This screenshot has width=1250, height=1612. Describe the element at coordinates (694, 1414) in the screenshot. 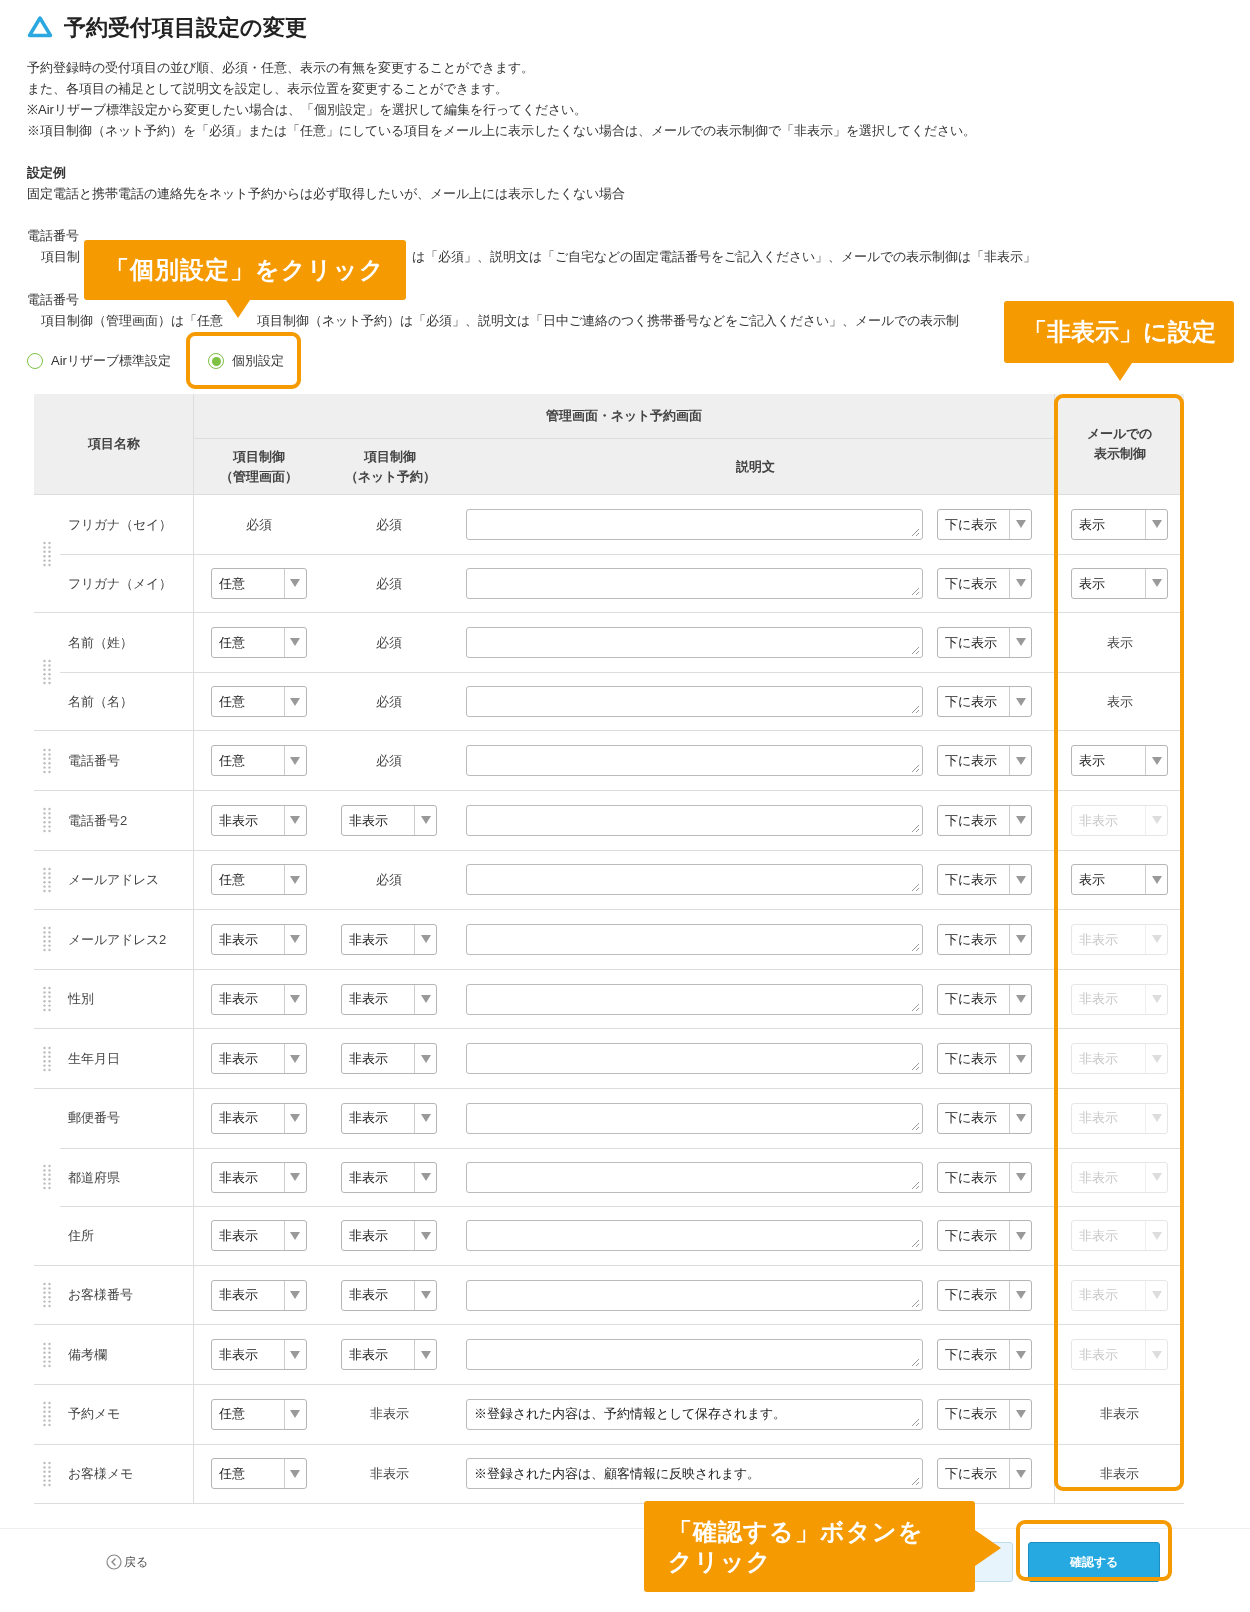

I see `description-field: ※登録された内容は、予約情報として保存されます。` at that location.